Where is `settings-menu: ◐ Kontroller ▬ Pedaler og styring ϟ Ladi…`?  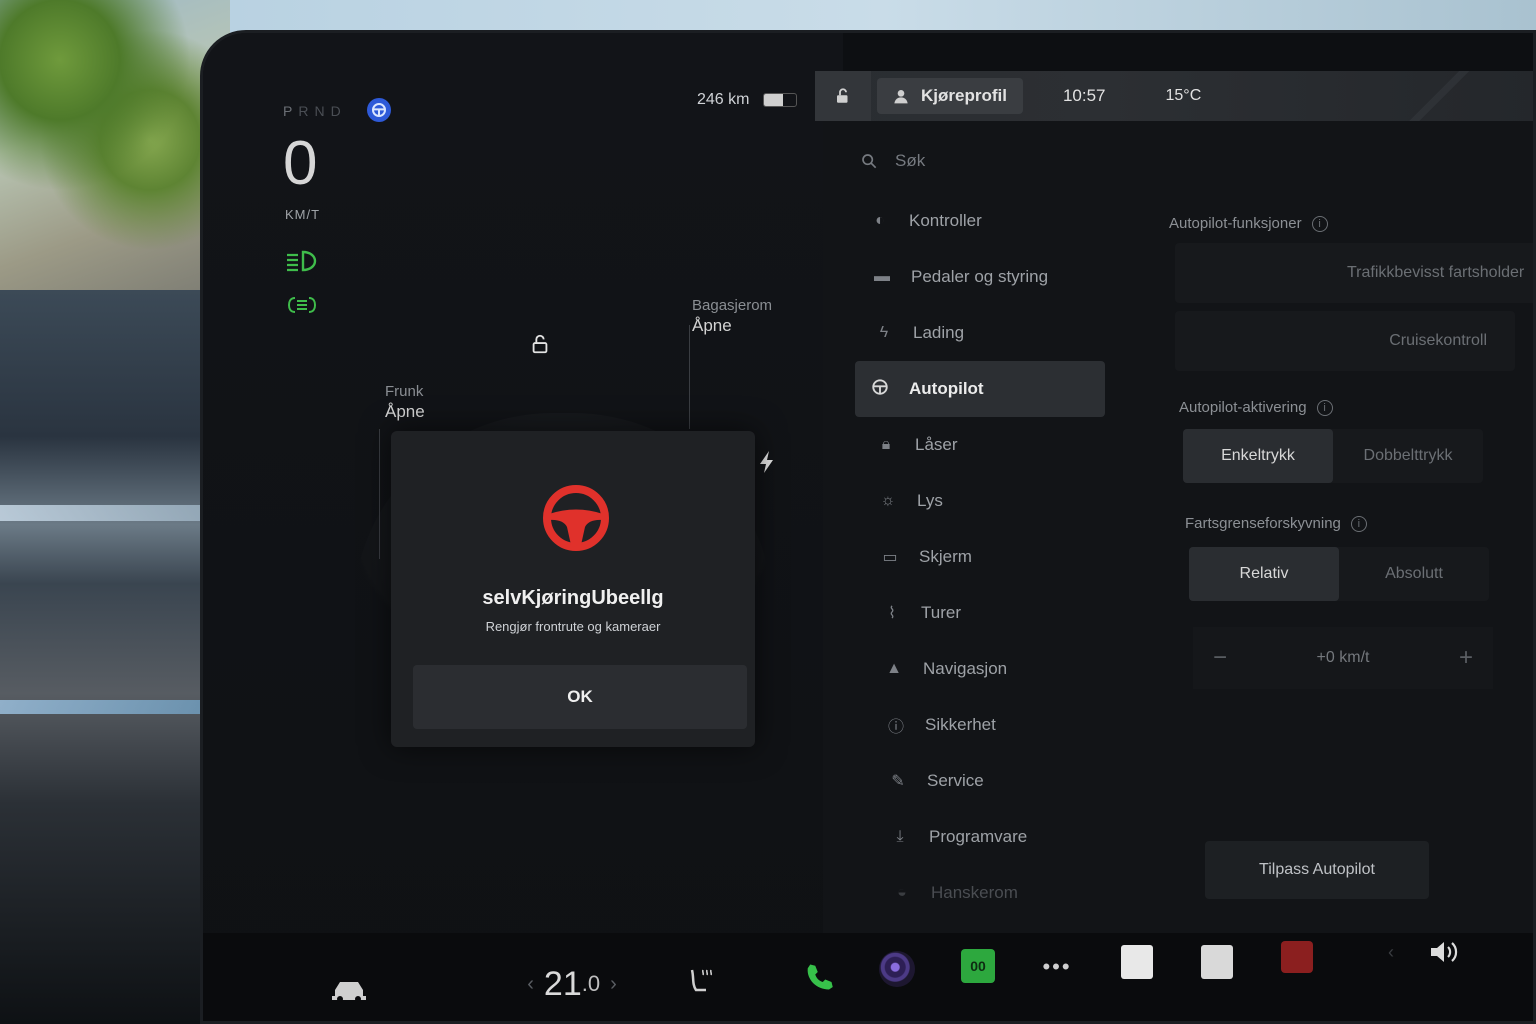 settings-menu: ◐ Kontroller ▬ Pedaler og styring ϟ Ladi… is located at coordinates (985, 557).